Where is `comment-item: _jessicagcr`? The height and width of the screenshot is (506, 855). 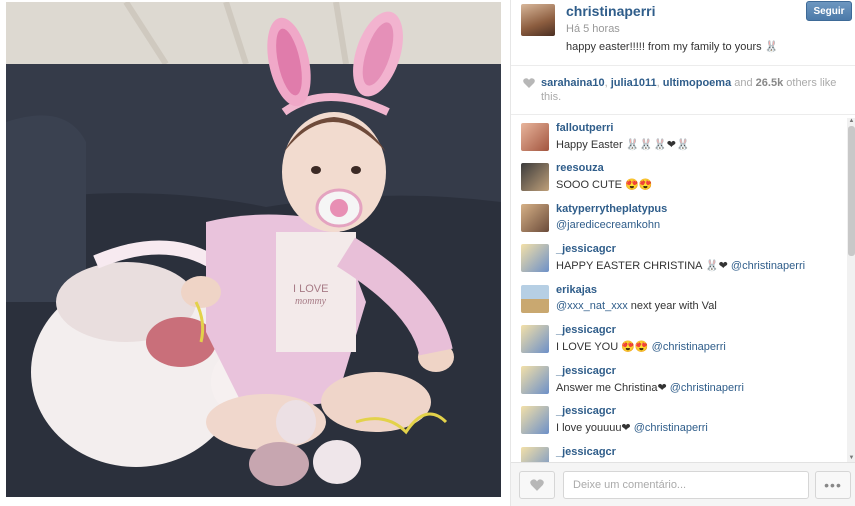 comment-item: _jessicagcr is located at coordinates (678, 453).